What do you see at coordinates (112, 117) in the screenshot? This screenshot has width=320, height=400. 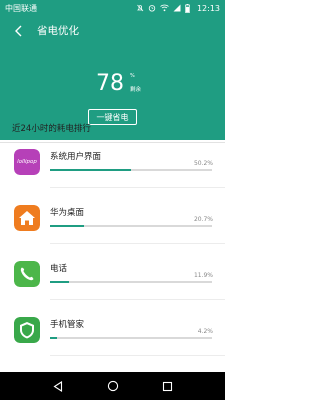 I see `one-key-save-button: 一键省电` at bounding box center [112, 117].